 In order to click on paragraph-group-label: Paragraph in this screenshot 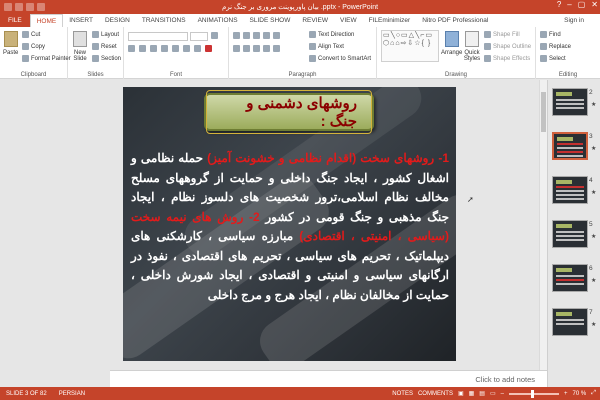, I will do `click(302, 75)`.